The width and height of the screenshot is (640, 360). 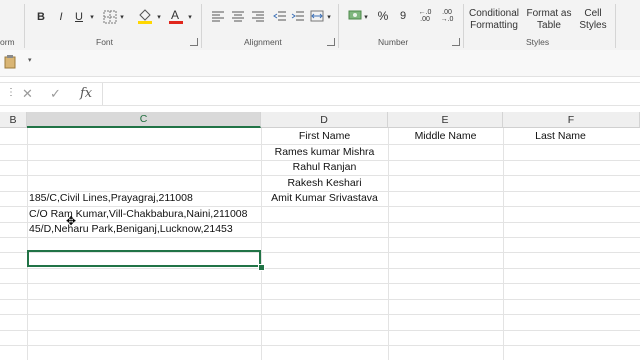 What do you see at coordinates (560, 136) in the screenshot?
I see `cell-f-last-name-header: Last Name` at bounding box center [560, 136].